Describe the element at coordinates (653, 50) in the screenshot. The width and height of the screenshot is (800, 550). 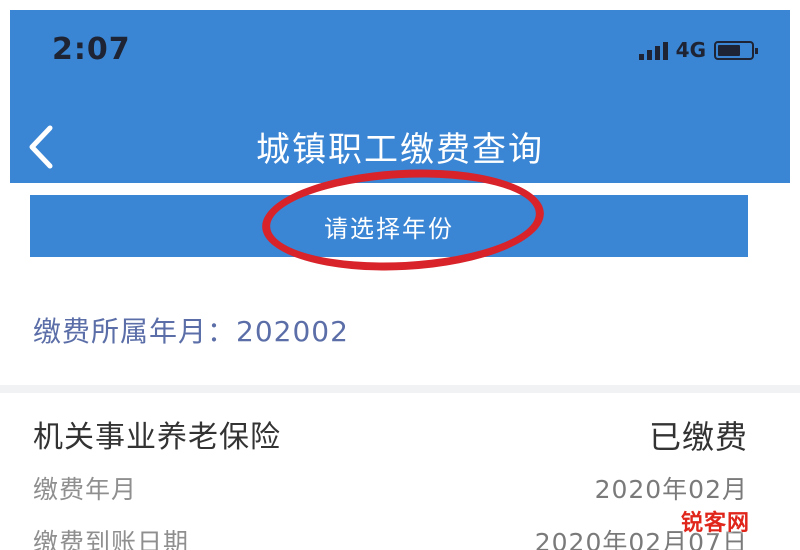
I see `signal-icon` at that location.